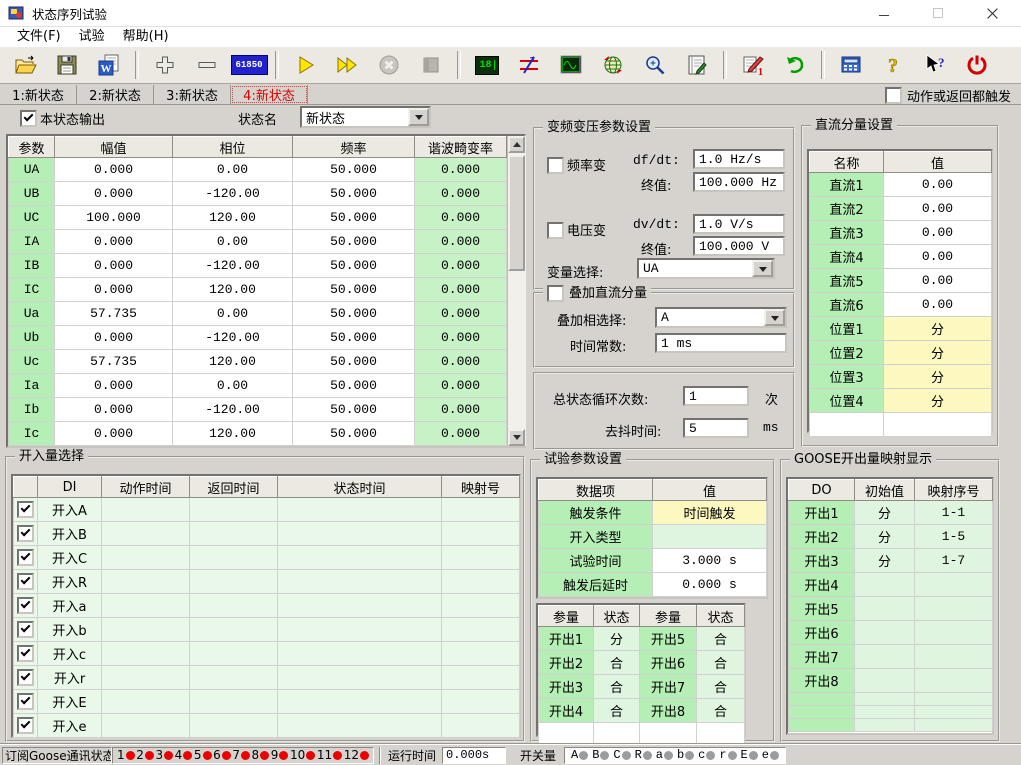  What do you see at coordinates (697, 65) in the screenshot?
I see `report-button` at bounding box center [697, 65].